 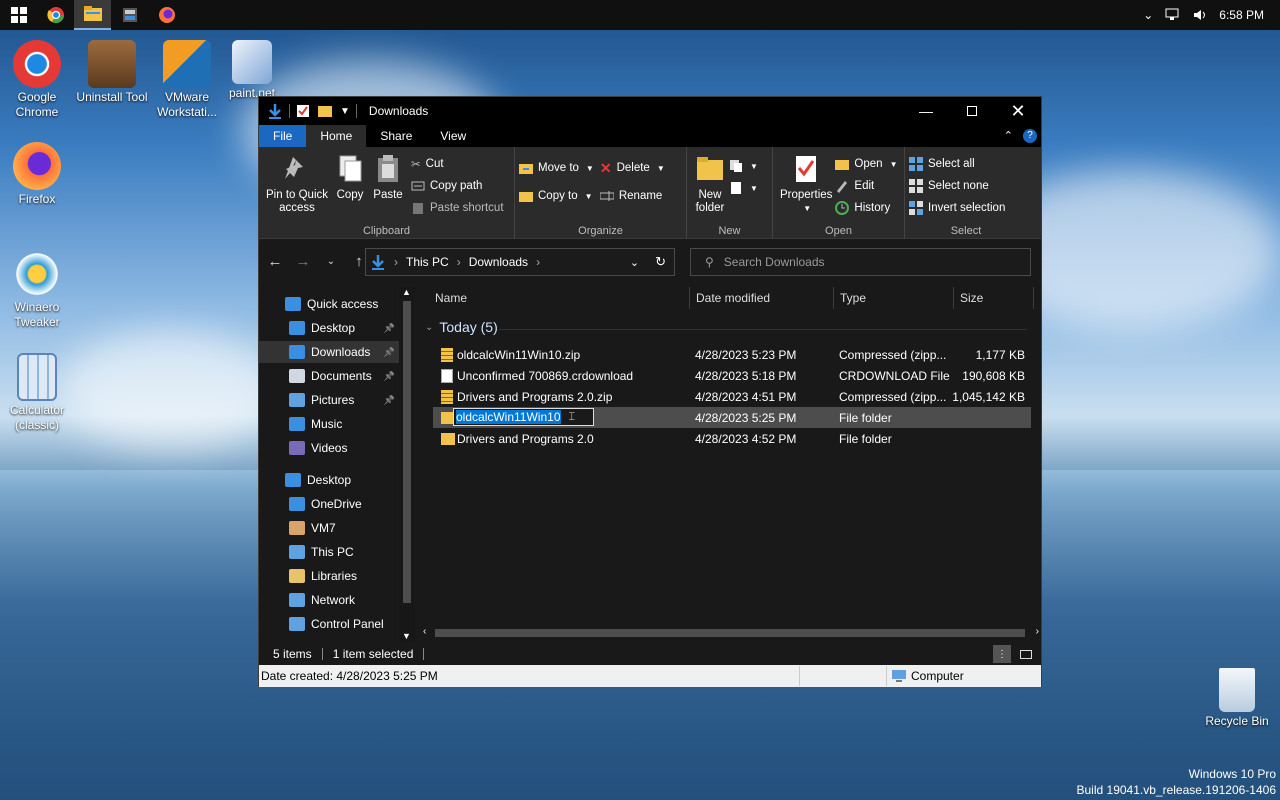 I want to click on recent-locations-button: ⌄, so click(x=331, y=261).